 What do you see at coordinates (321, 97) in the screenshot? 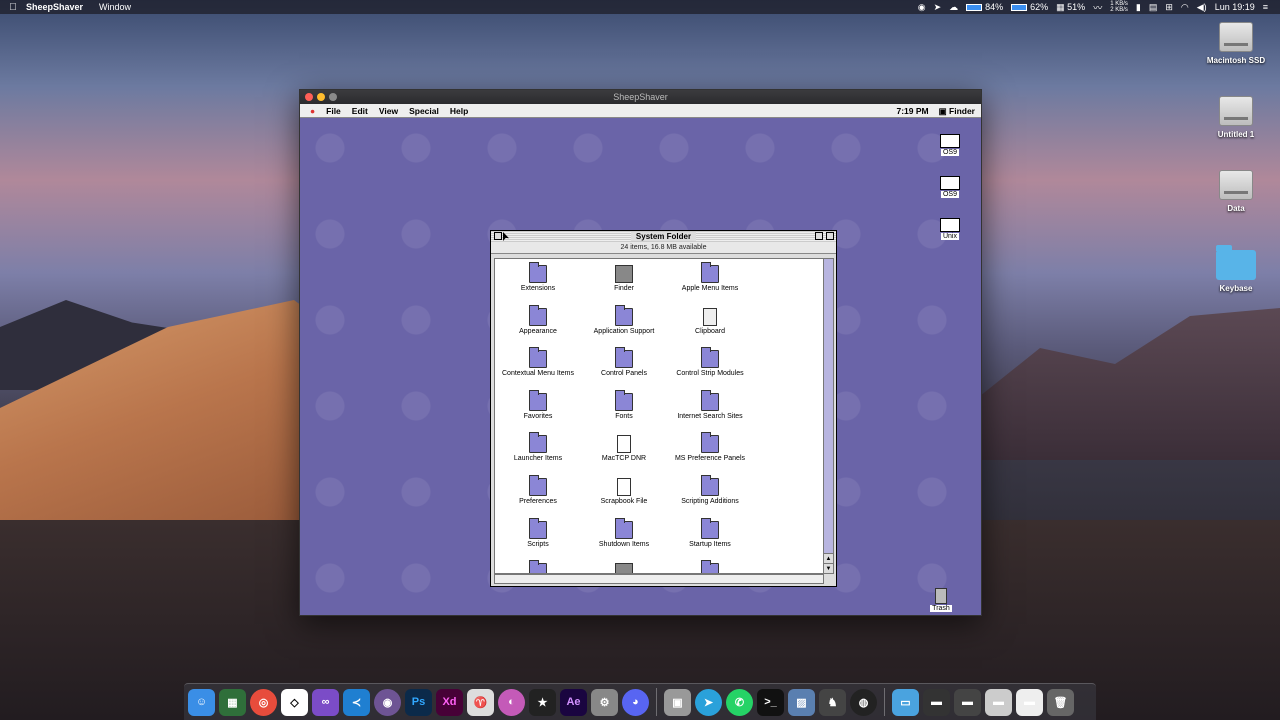
I see `minimize-button` at bounding box center [321, 97].